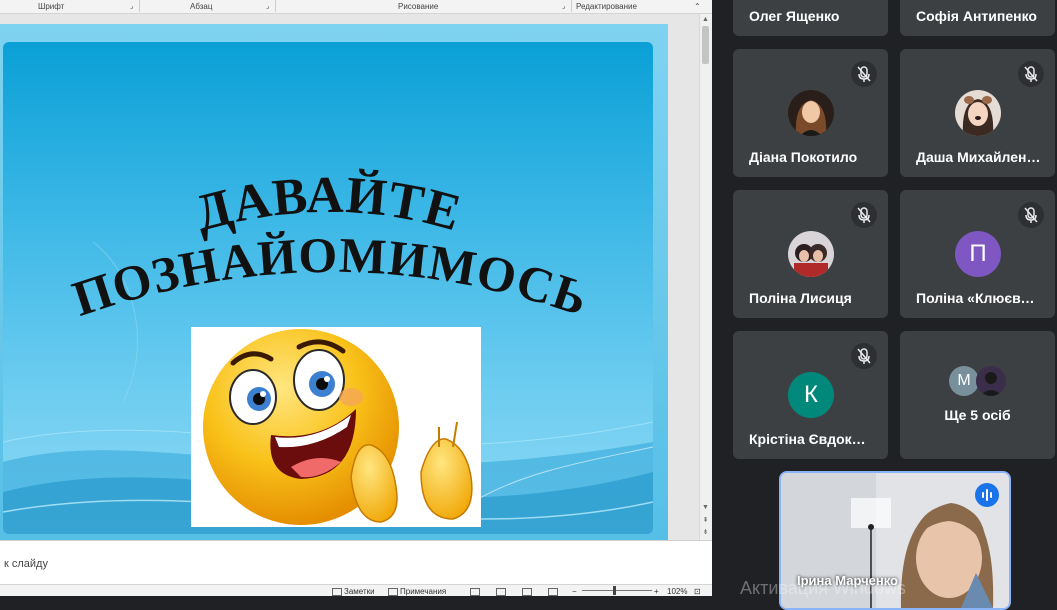 This screenshot has width=1057, height=610. What do you see at coordinates (574, 591) in the screenshot?
I see `zoom-out-button: −` at bounding box center [574, 591].